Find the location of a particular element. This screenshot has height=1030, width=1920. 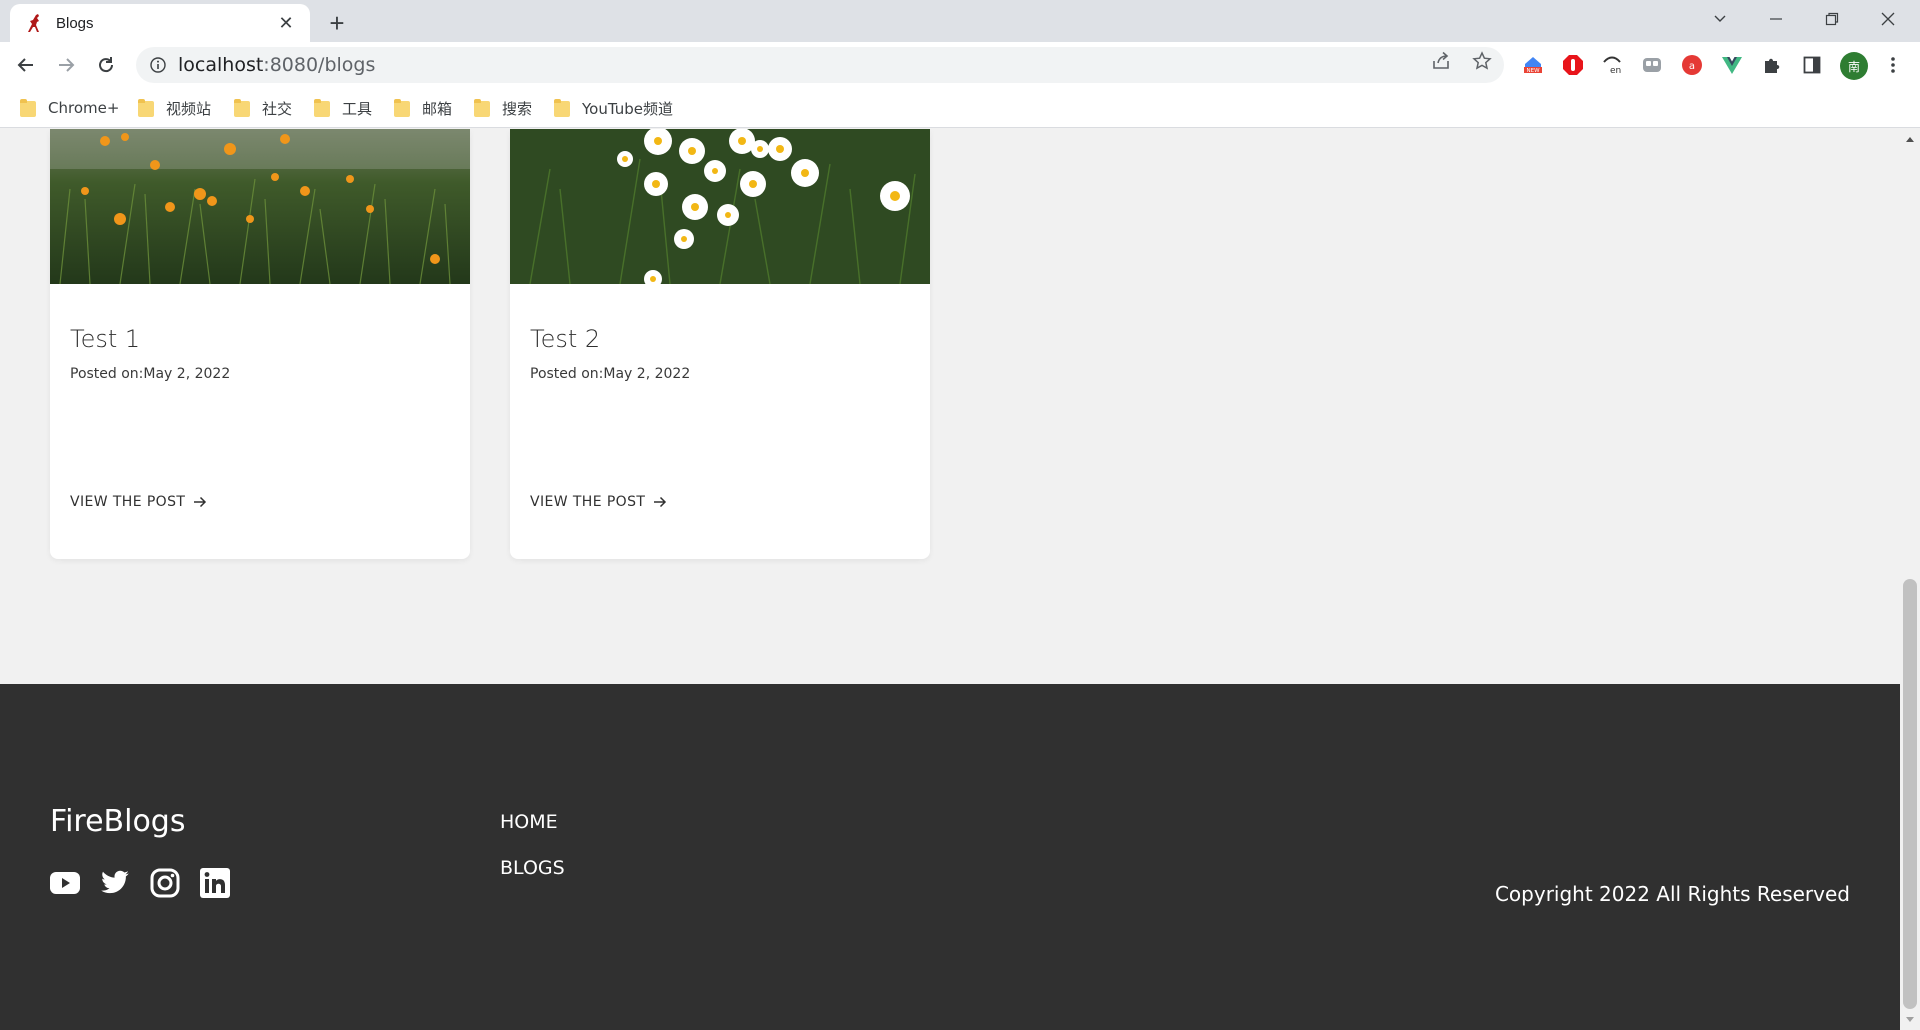

orange-flowers-photo is located at coordinates (260, 206).